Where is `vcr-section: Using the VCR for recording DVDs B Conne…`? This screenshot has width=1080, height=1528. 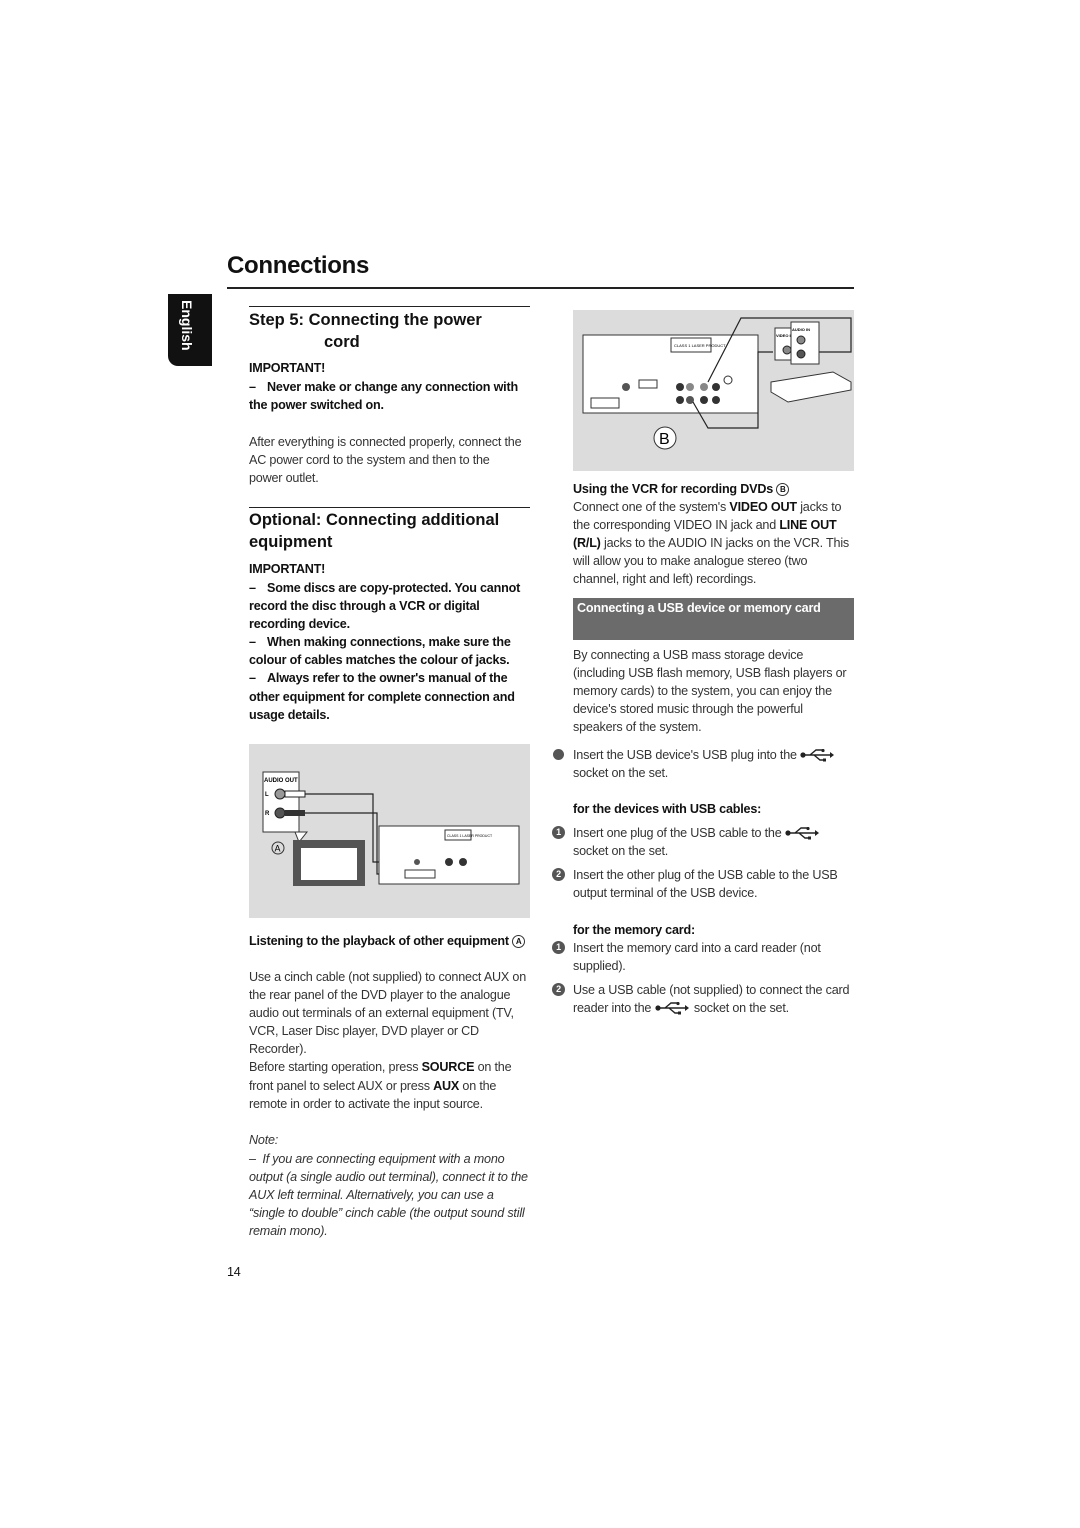 vcr-section: Using the VCR for recording DVDs B Conne… is located at coordinates (714, 534).